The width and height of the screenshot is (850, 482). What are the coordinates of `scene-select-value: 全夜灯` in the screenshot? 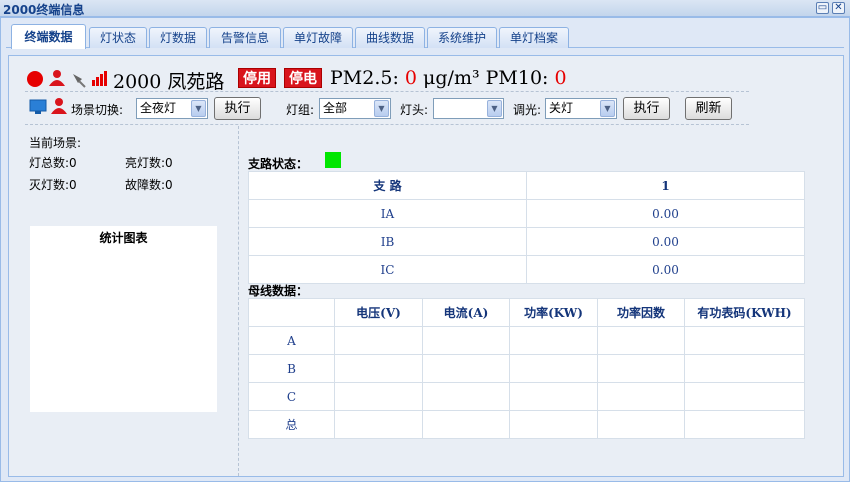 It's located at (158, 108).